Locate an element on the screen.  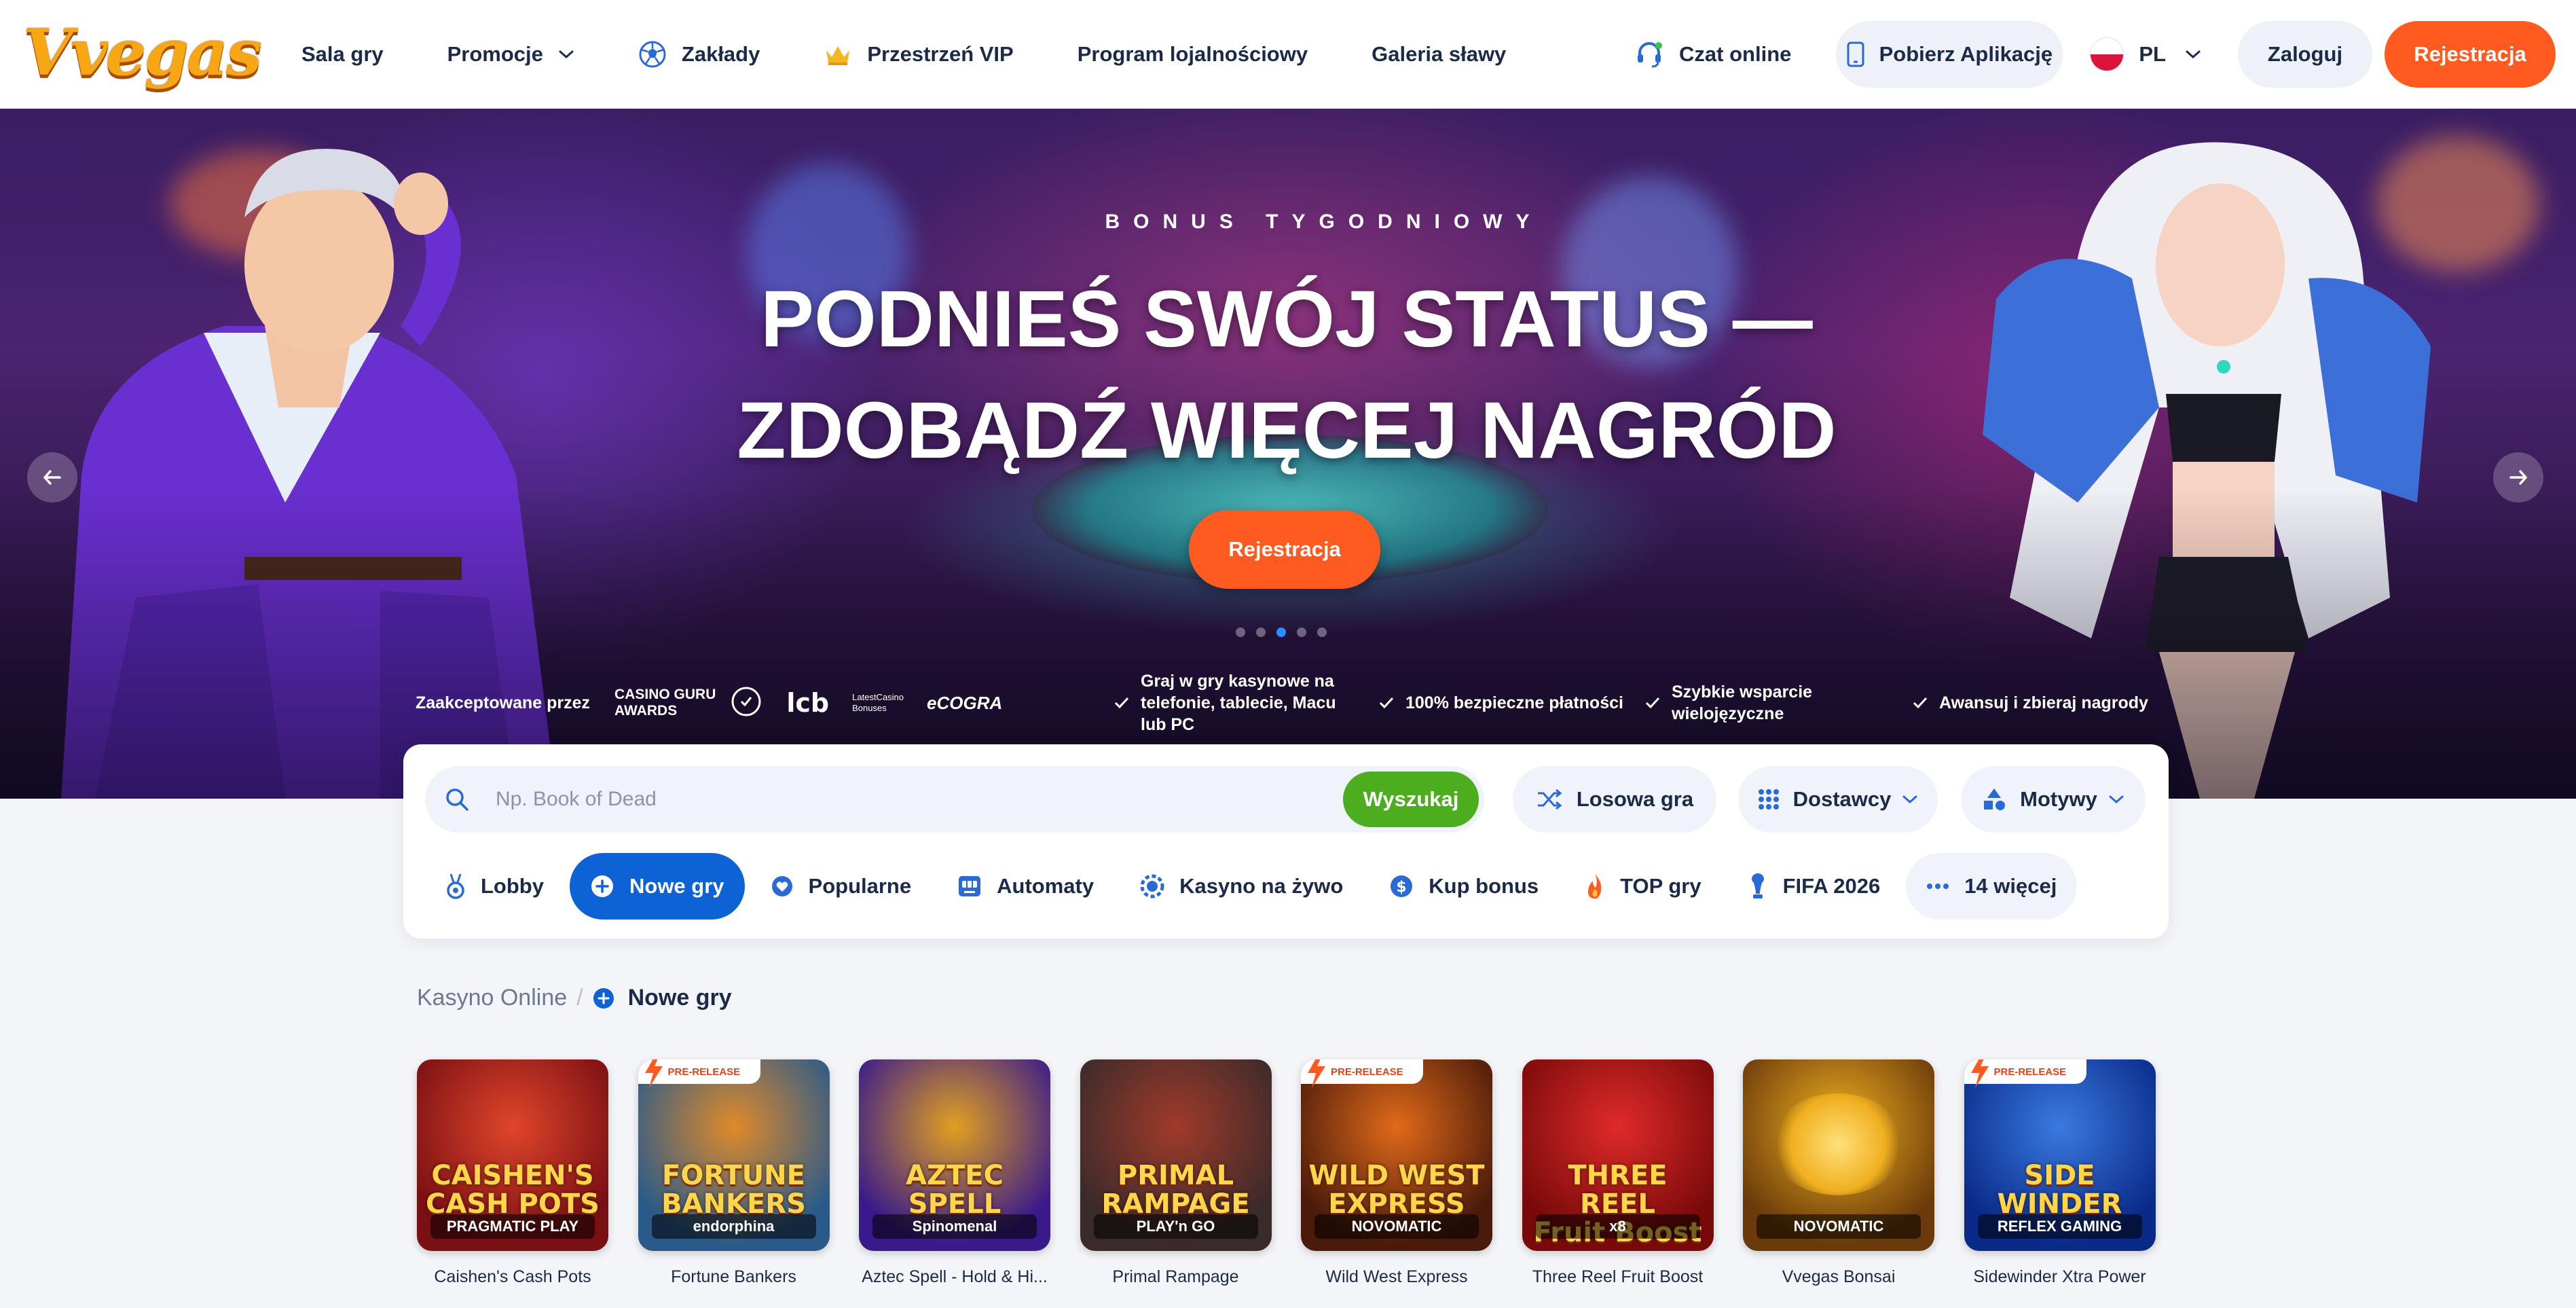
slide-dot-active is located at coordinates (1281, 632).